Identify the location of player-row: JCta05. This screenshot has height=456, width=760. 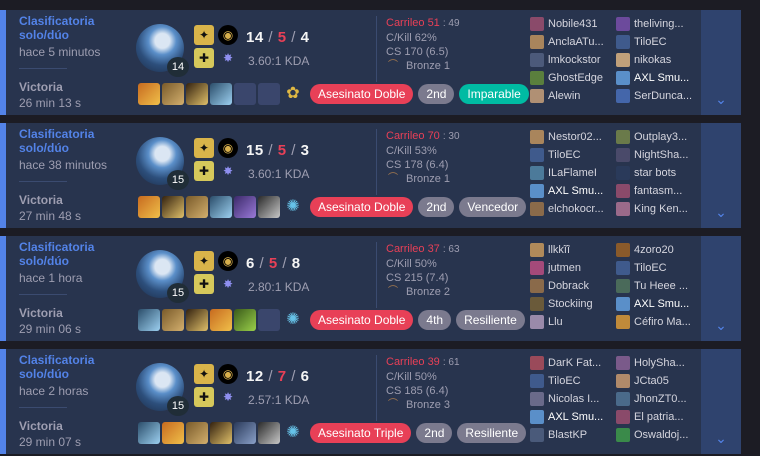
(658, 381).